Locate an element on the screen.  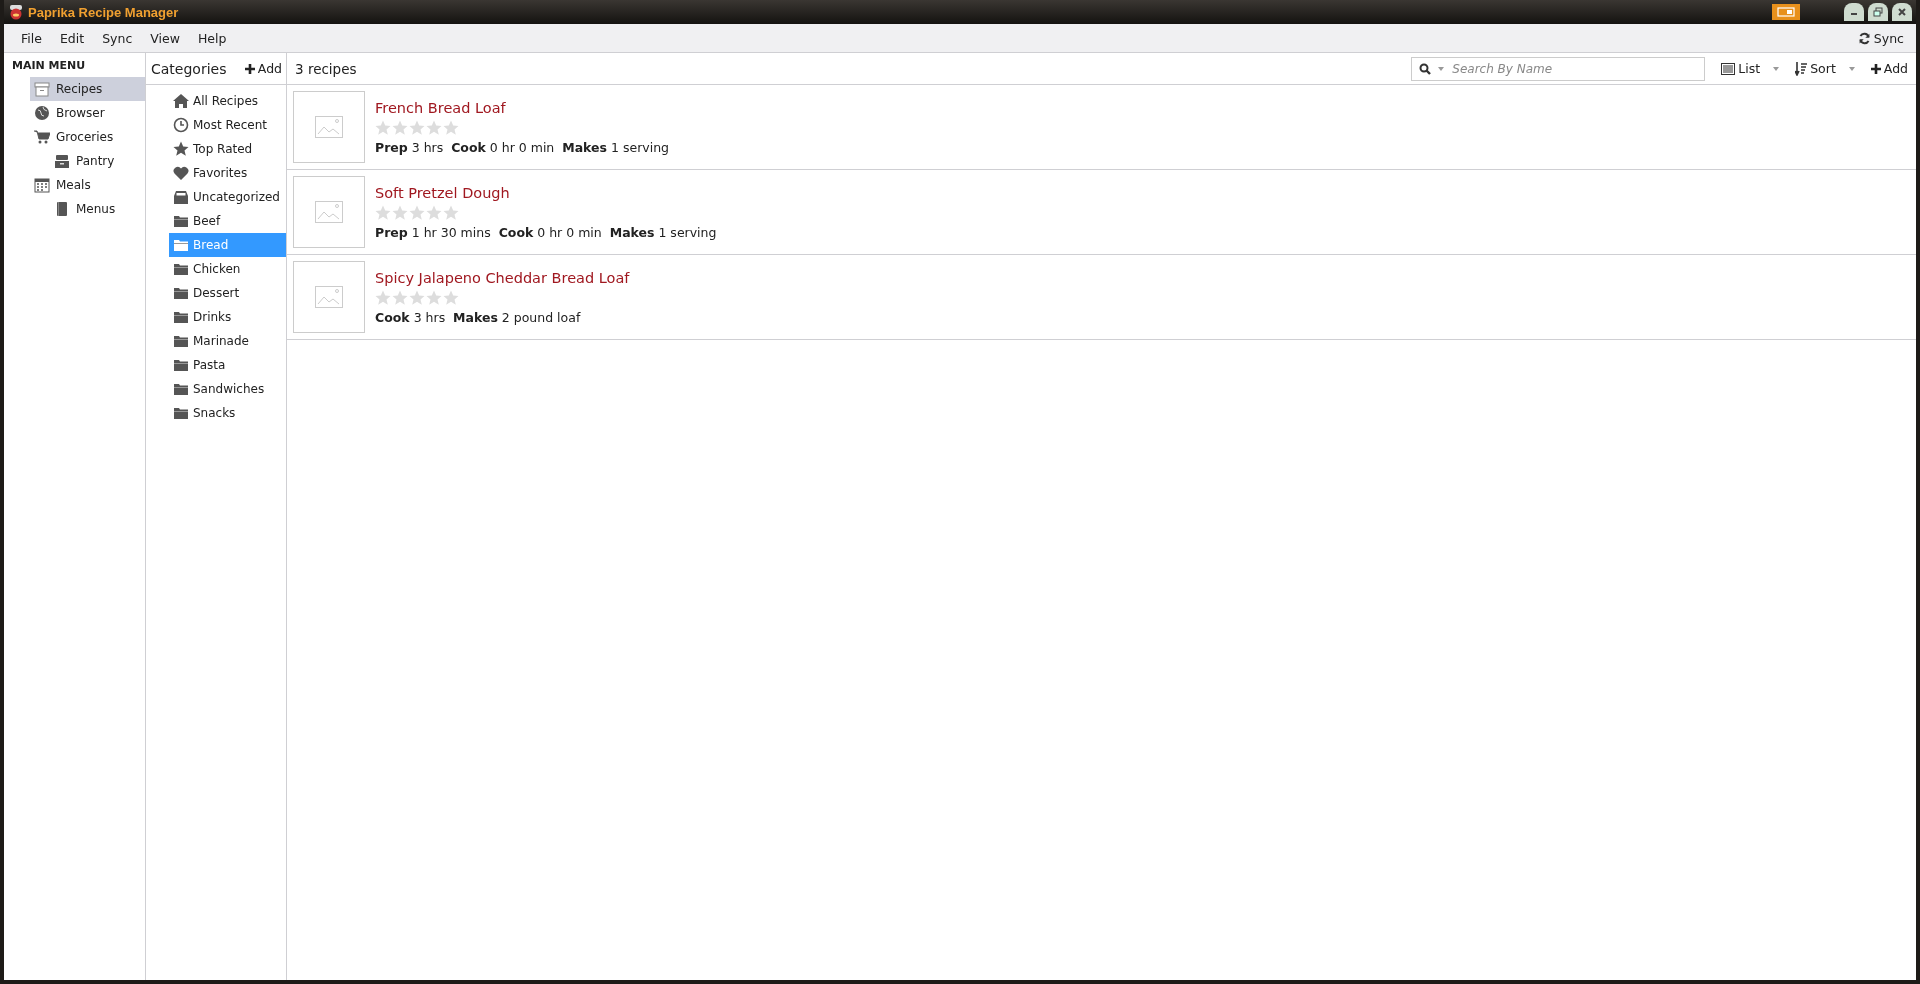
sort-button: Sort is located at coordinates (1825, 68).